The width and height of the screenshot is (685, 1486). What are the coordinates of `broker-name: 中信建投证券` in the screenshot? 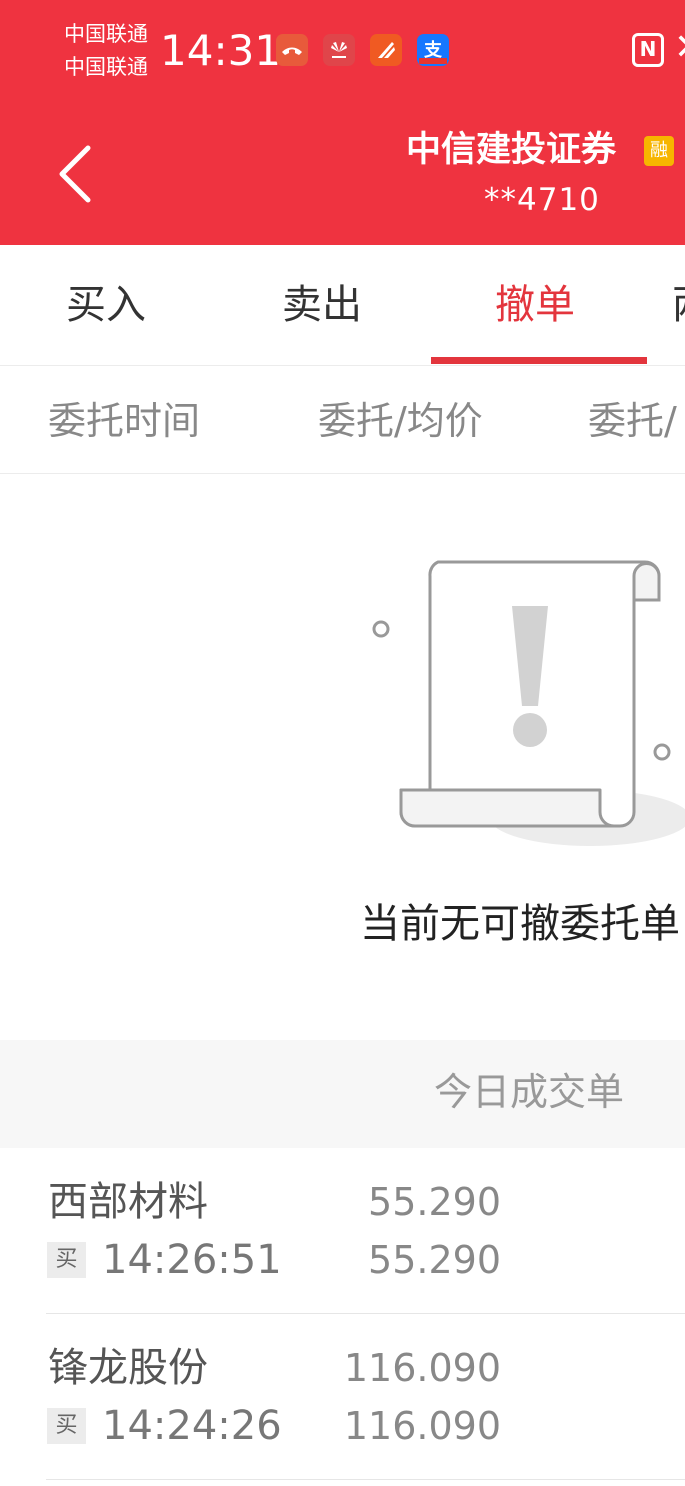 It's located at (511, 150).